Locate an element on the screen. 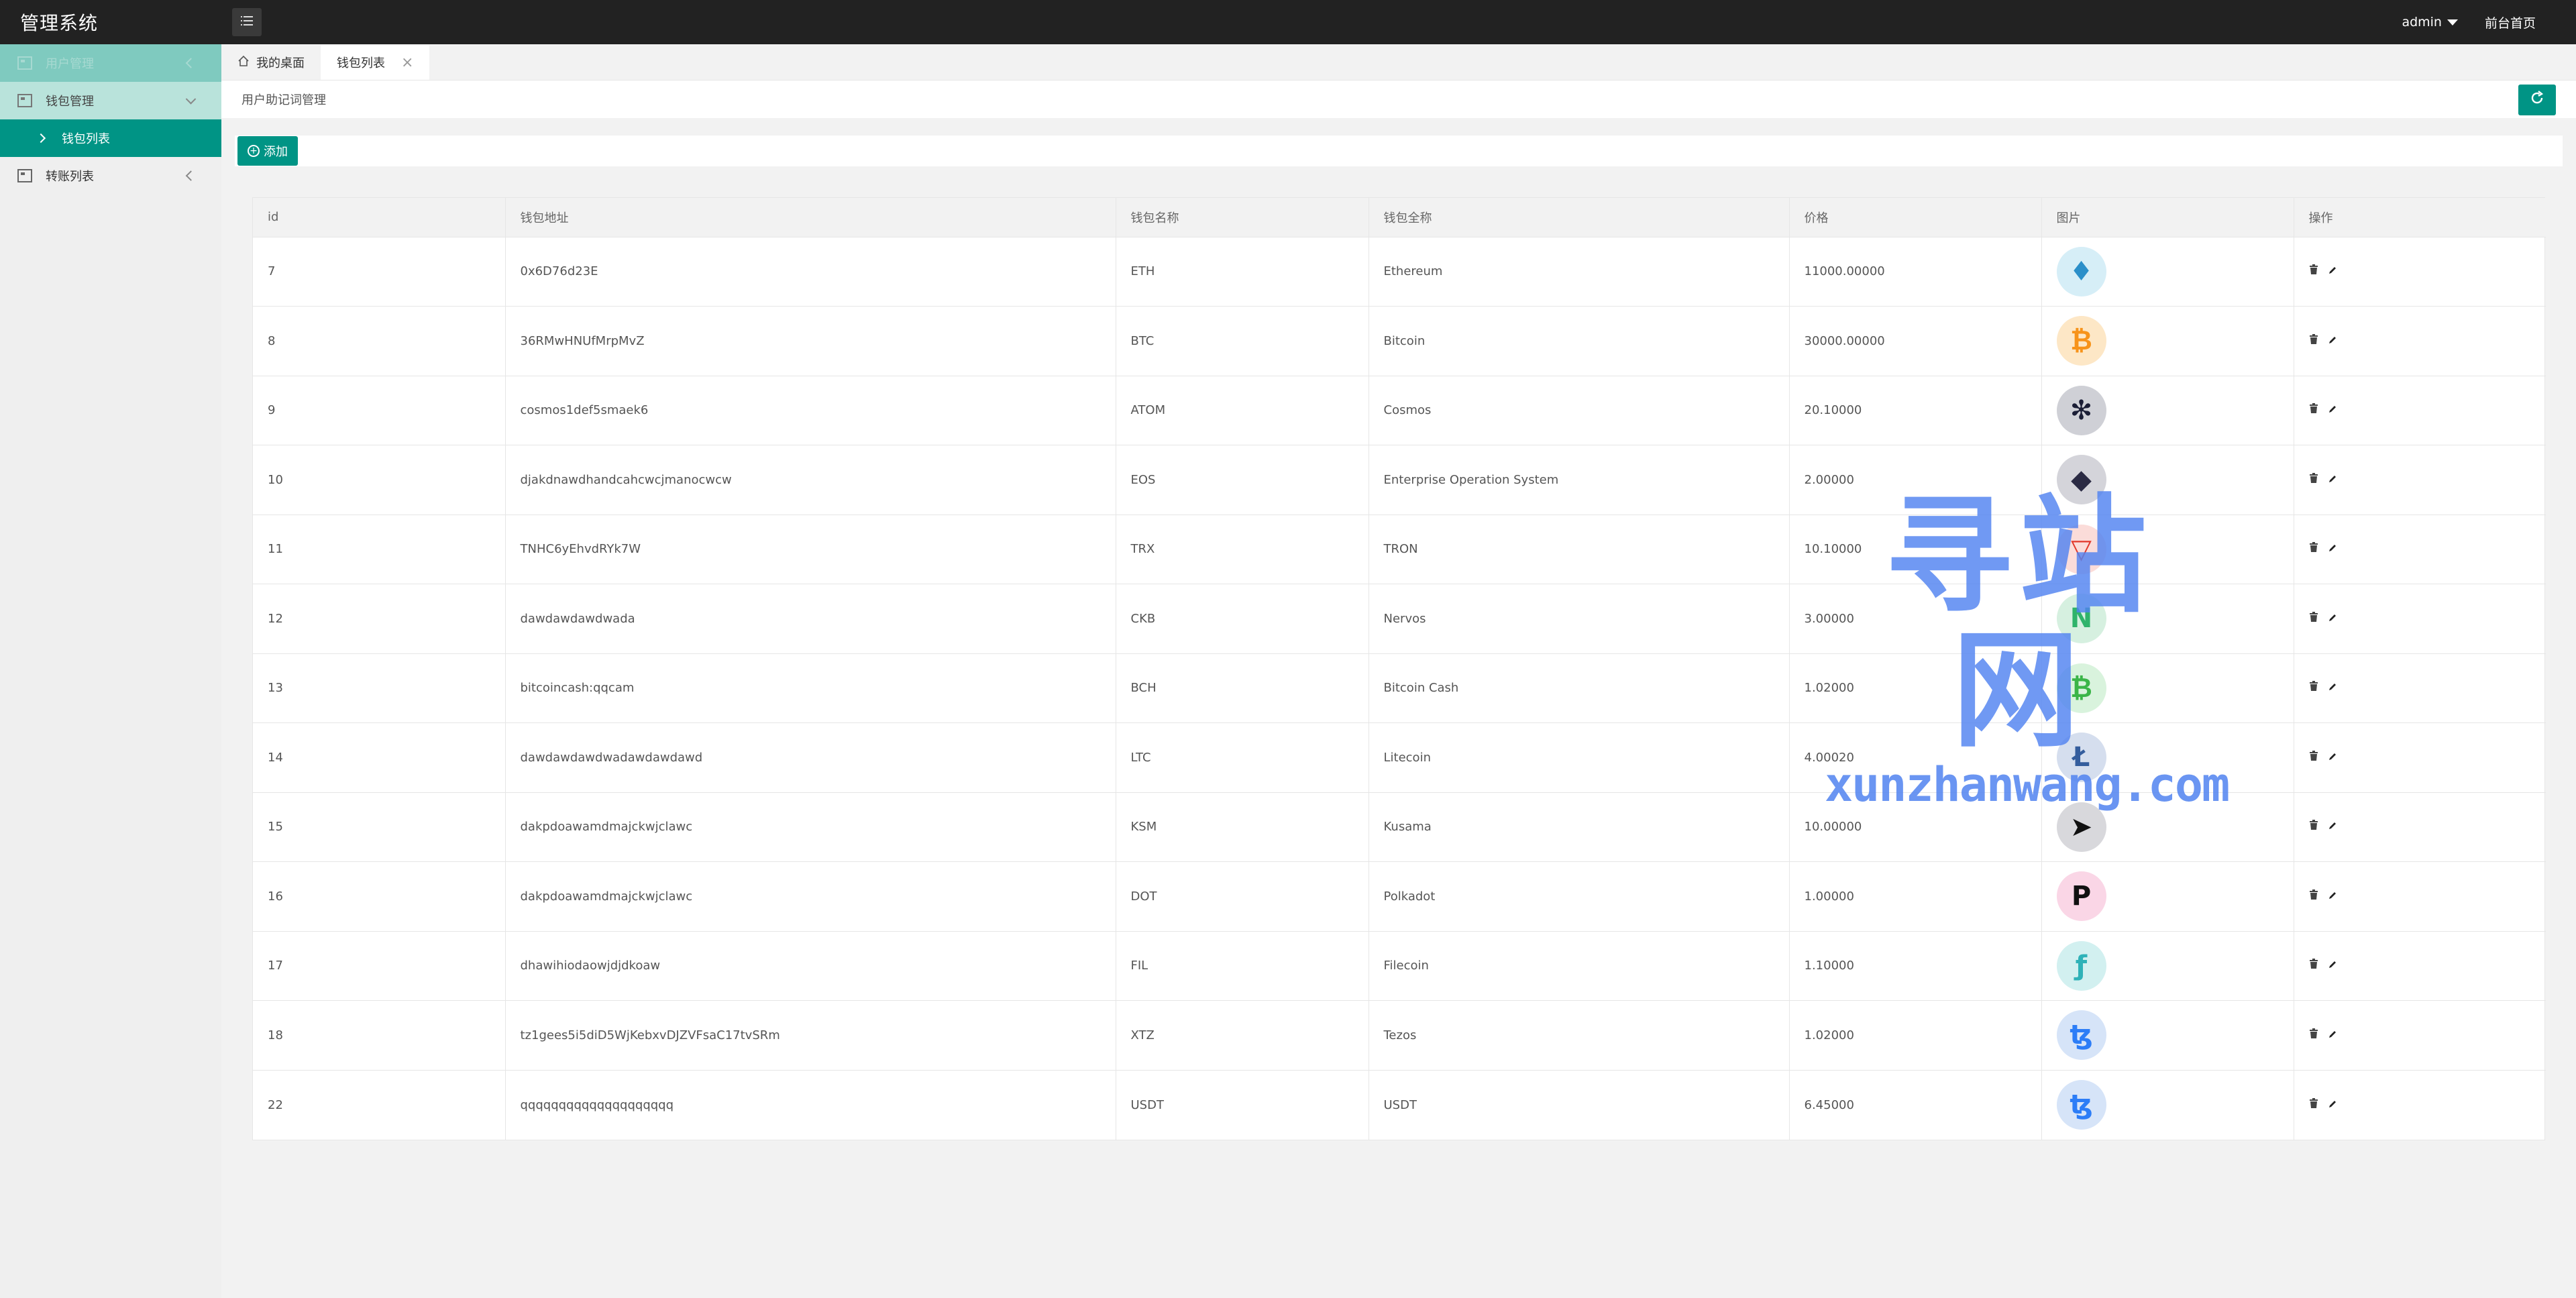 This screenshot has height=1298, width=2576. tab-label: 我的桌面 is located at coordinates (280, 63).